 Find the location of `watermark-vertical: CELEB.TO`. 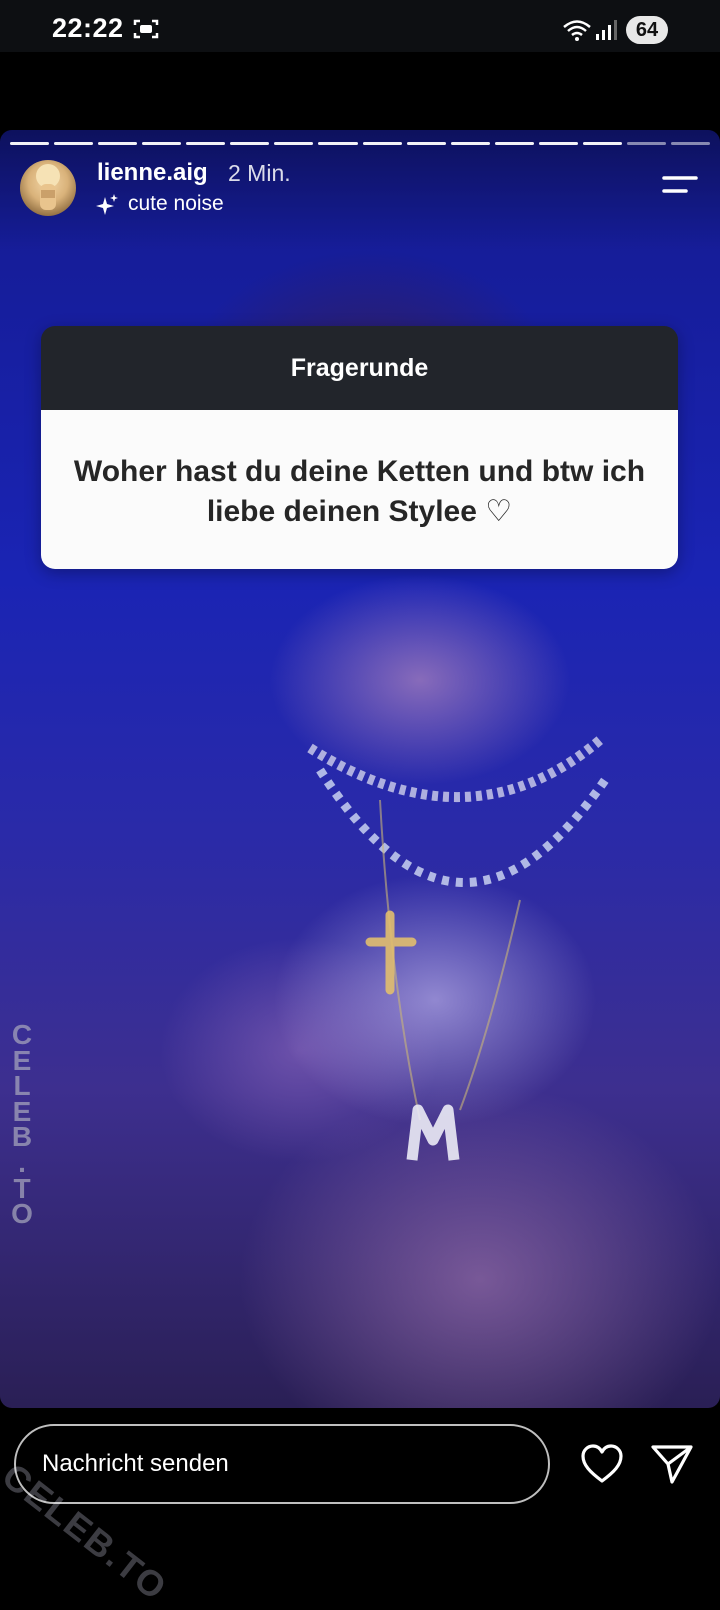

watermark-vertical: CELEB.TO is located at coordinates (22, 1124).